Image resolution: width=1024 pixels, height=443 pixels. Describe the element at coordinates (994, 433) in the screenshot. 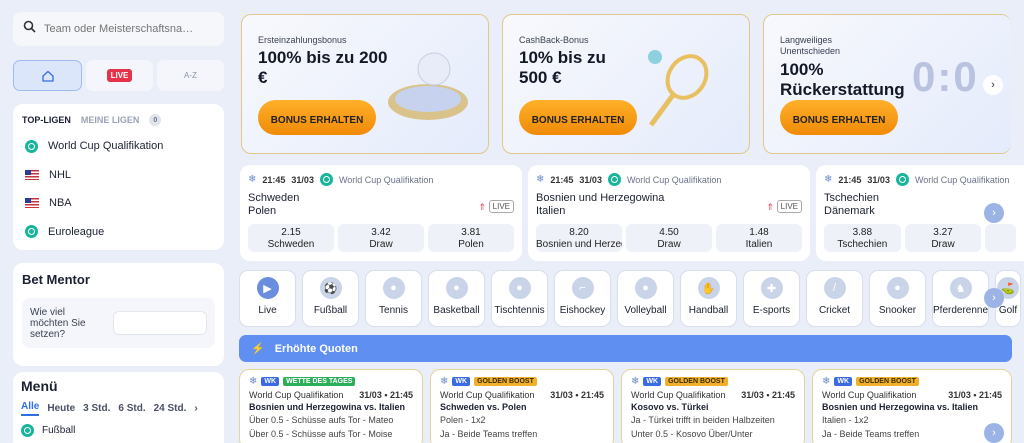

I see `boost-next-arrow: ›` at that location.